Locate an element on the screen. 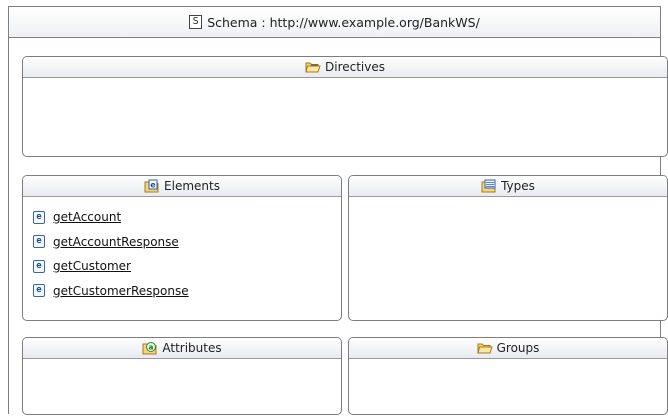  attribute-folder-icon: a is located at coordinates (150, 348).